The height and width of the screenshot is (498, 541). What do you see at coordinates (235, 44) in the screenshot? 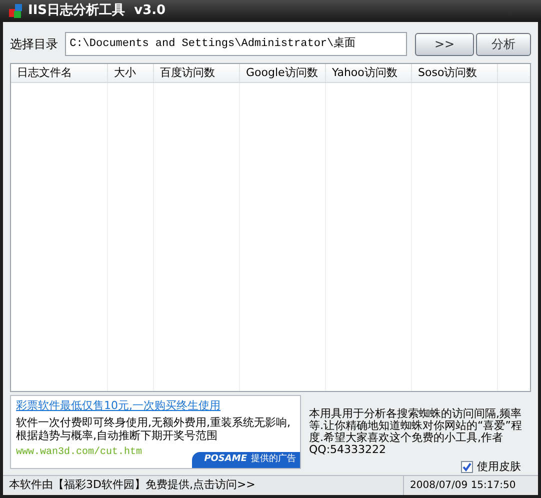
I see `directory-field: C:\Documents and Settings\Administrator\桌面` at bounding box center [235, 44].